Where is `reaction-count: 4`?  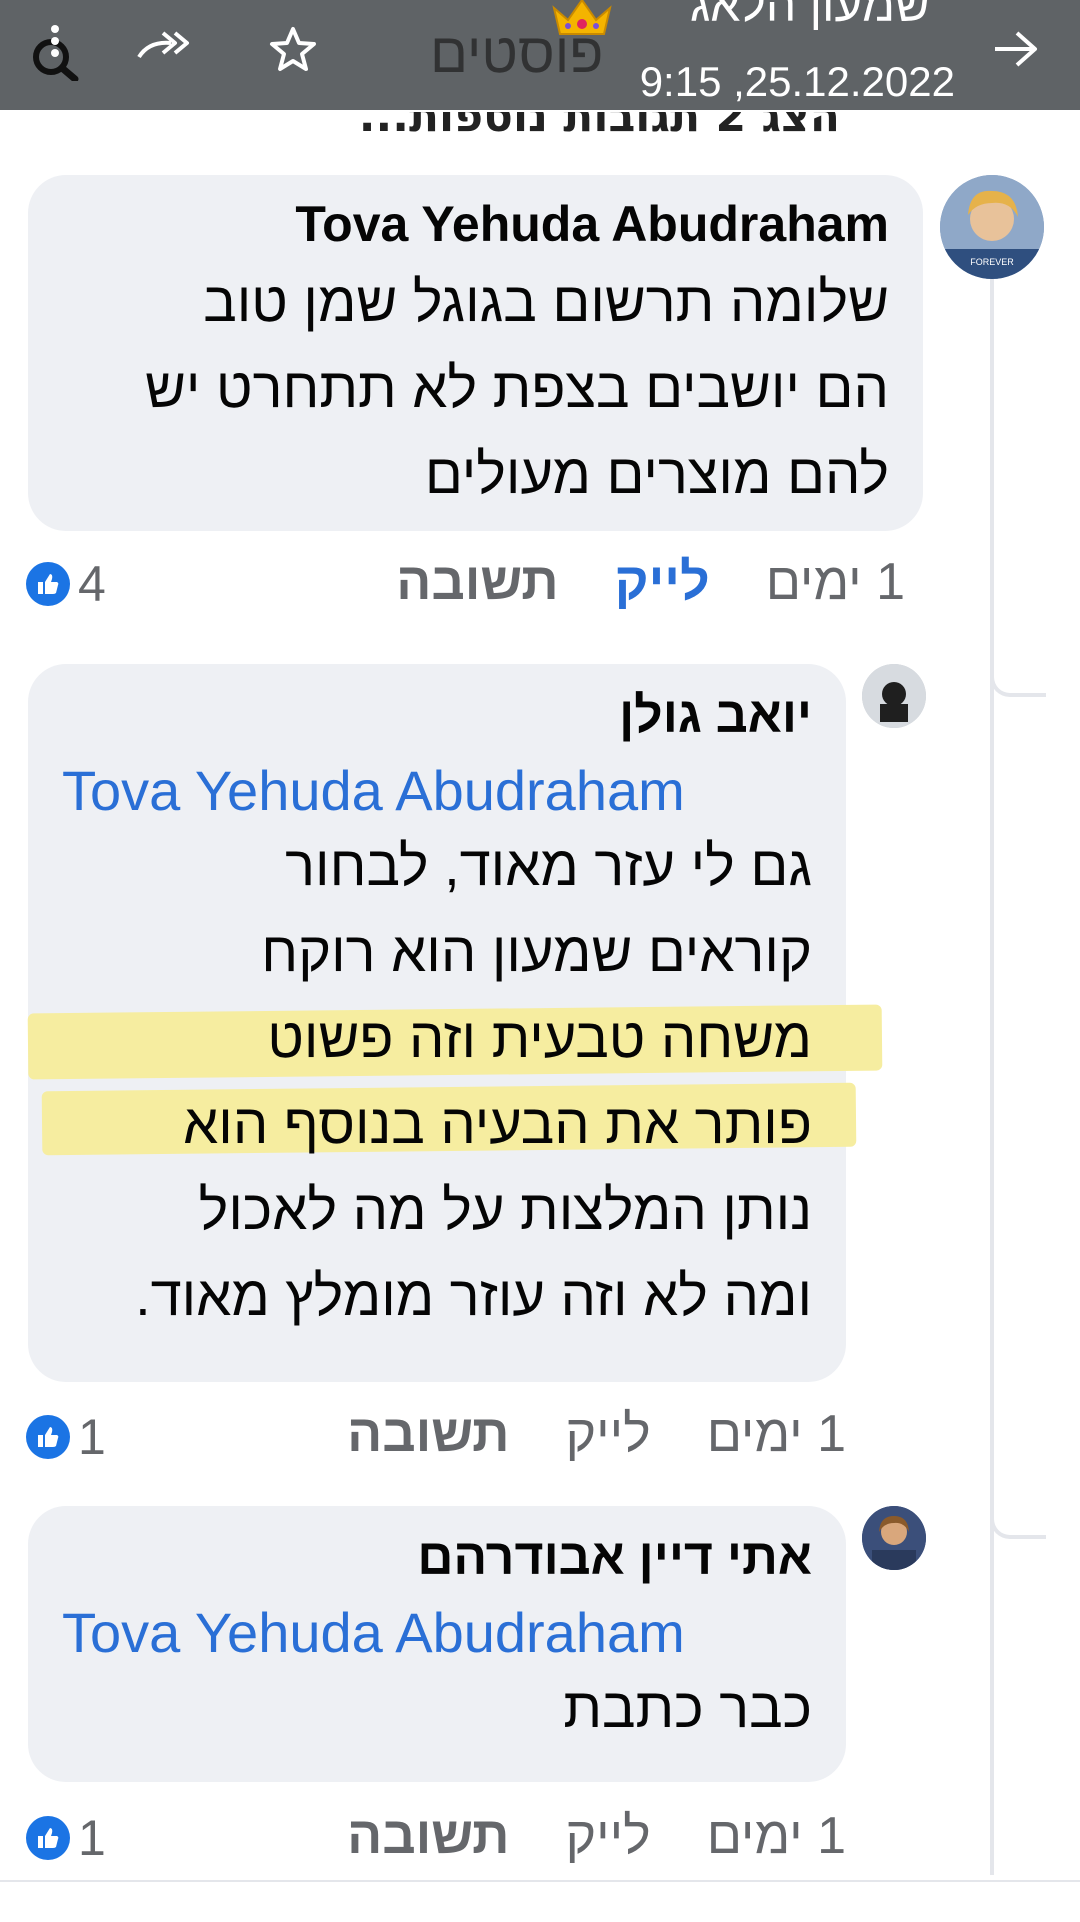 reaction-count: 4 is located at coordinates (66, 584).